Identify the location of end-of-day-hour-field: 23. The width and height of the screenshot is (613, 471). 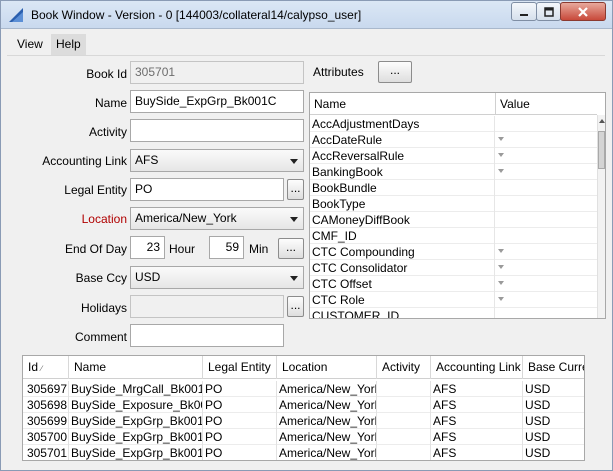
(147, 247).